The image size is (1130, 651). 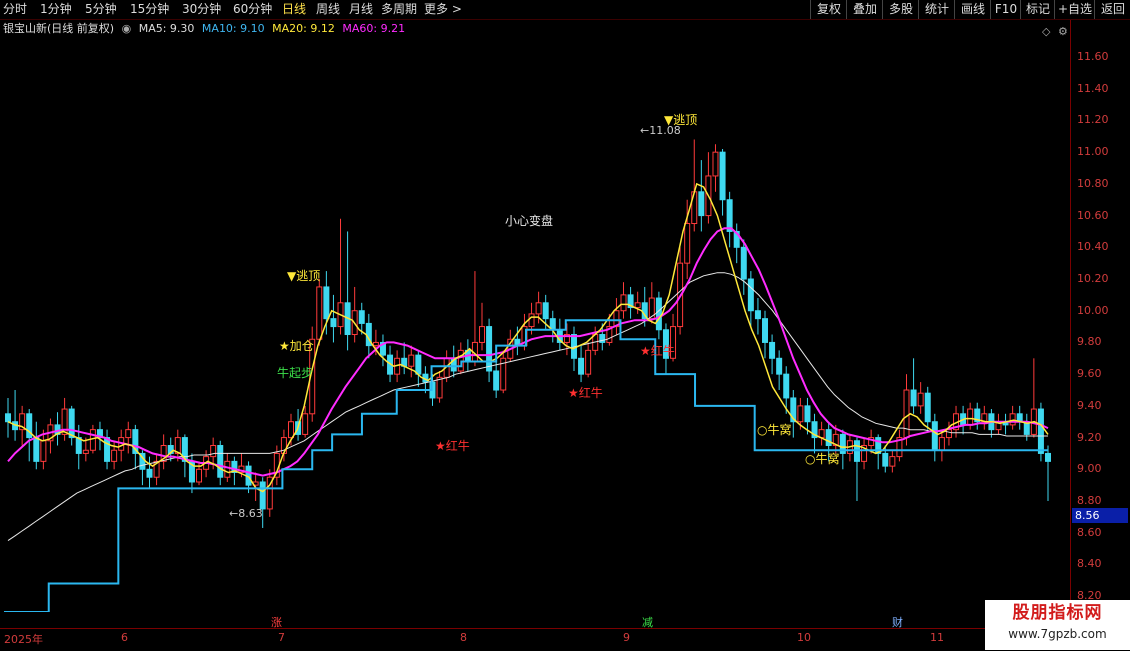 I want to click on diamond-icon: ◇, so click(x=1046, y=31).